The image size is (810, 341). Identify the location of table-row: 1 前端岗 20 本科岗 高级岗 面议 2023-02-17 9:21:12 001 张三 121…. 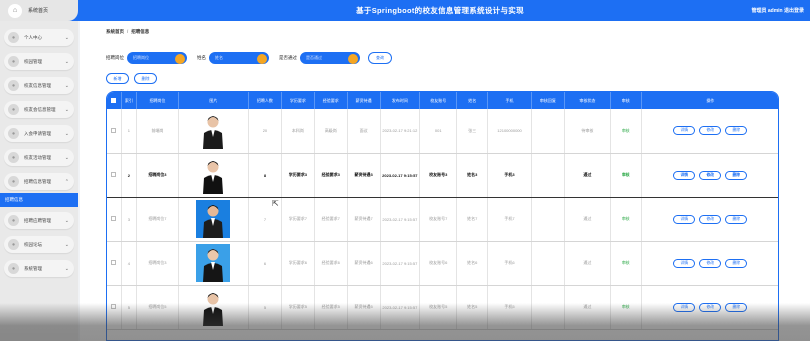
(442, 131).